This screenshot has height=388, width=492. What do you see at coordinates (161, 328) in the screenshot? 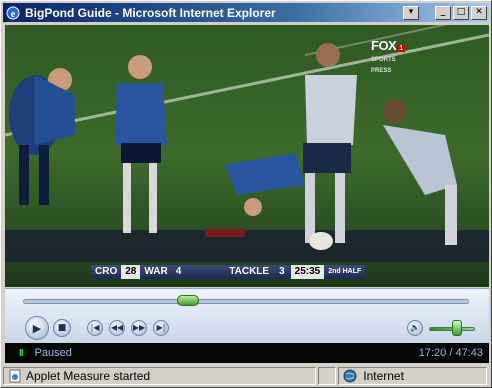
I see `next-button: ▶|` at bounding box center [161, 328].